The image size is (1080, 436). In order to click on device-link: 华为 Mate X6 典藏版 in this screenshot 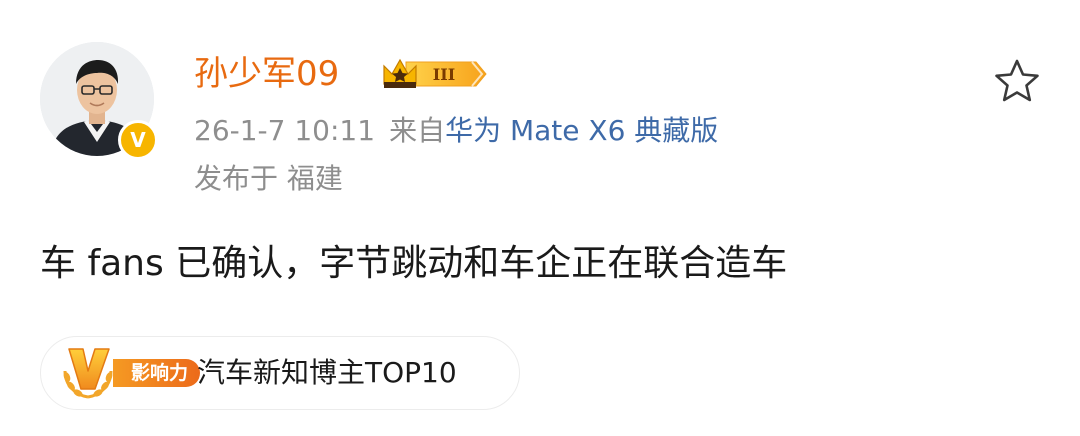, I will do `click(581, 130)`.